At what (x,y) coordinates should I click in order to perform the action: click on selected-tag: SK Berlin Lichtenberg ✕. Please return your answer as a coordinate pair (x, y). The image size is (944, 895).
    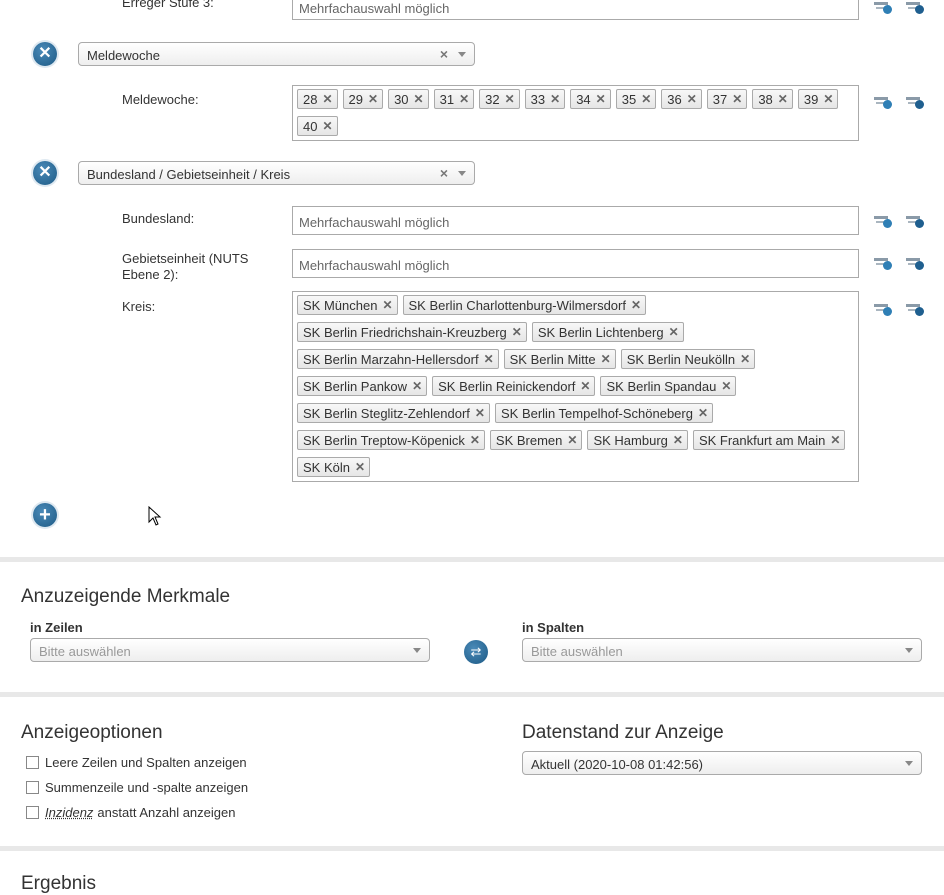
    Looking at the image, I should click on (608, 332).